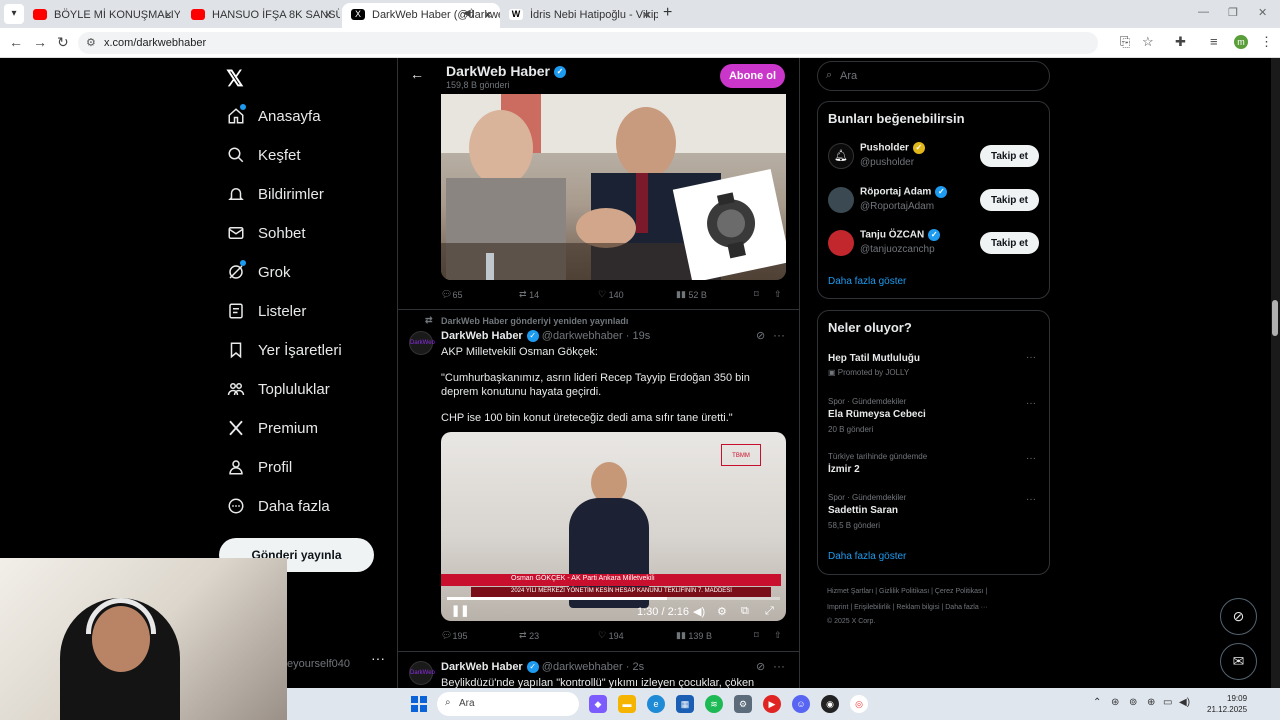 This screenshot has width=1280, height=720. Describe the element at coordinates (1125, 42) in the screenshot. I see `install-app-icon: ⎘` at that location.